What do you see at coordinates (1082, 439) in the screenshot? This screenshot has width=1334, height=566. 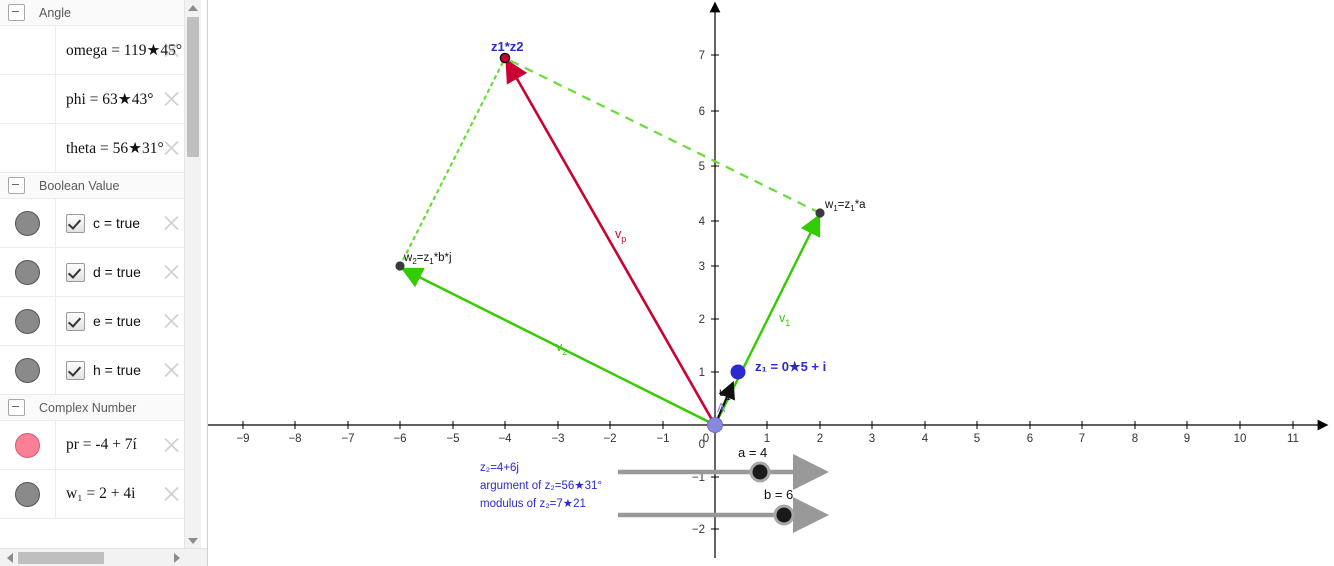 I see `svg-text: 7` at bounding box center [1082, 439].